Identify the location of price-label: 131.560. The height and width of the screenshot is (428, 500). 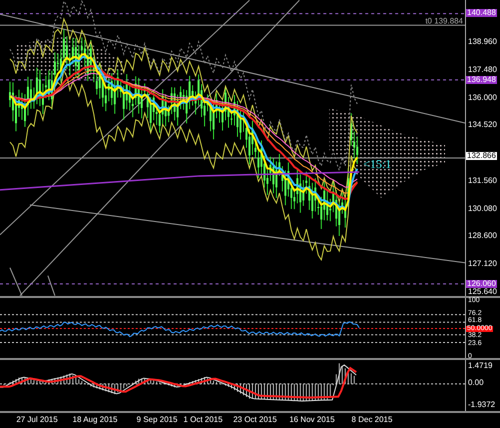
(482, 180).